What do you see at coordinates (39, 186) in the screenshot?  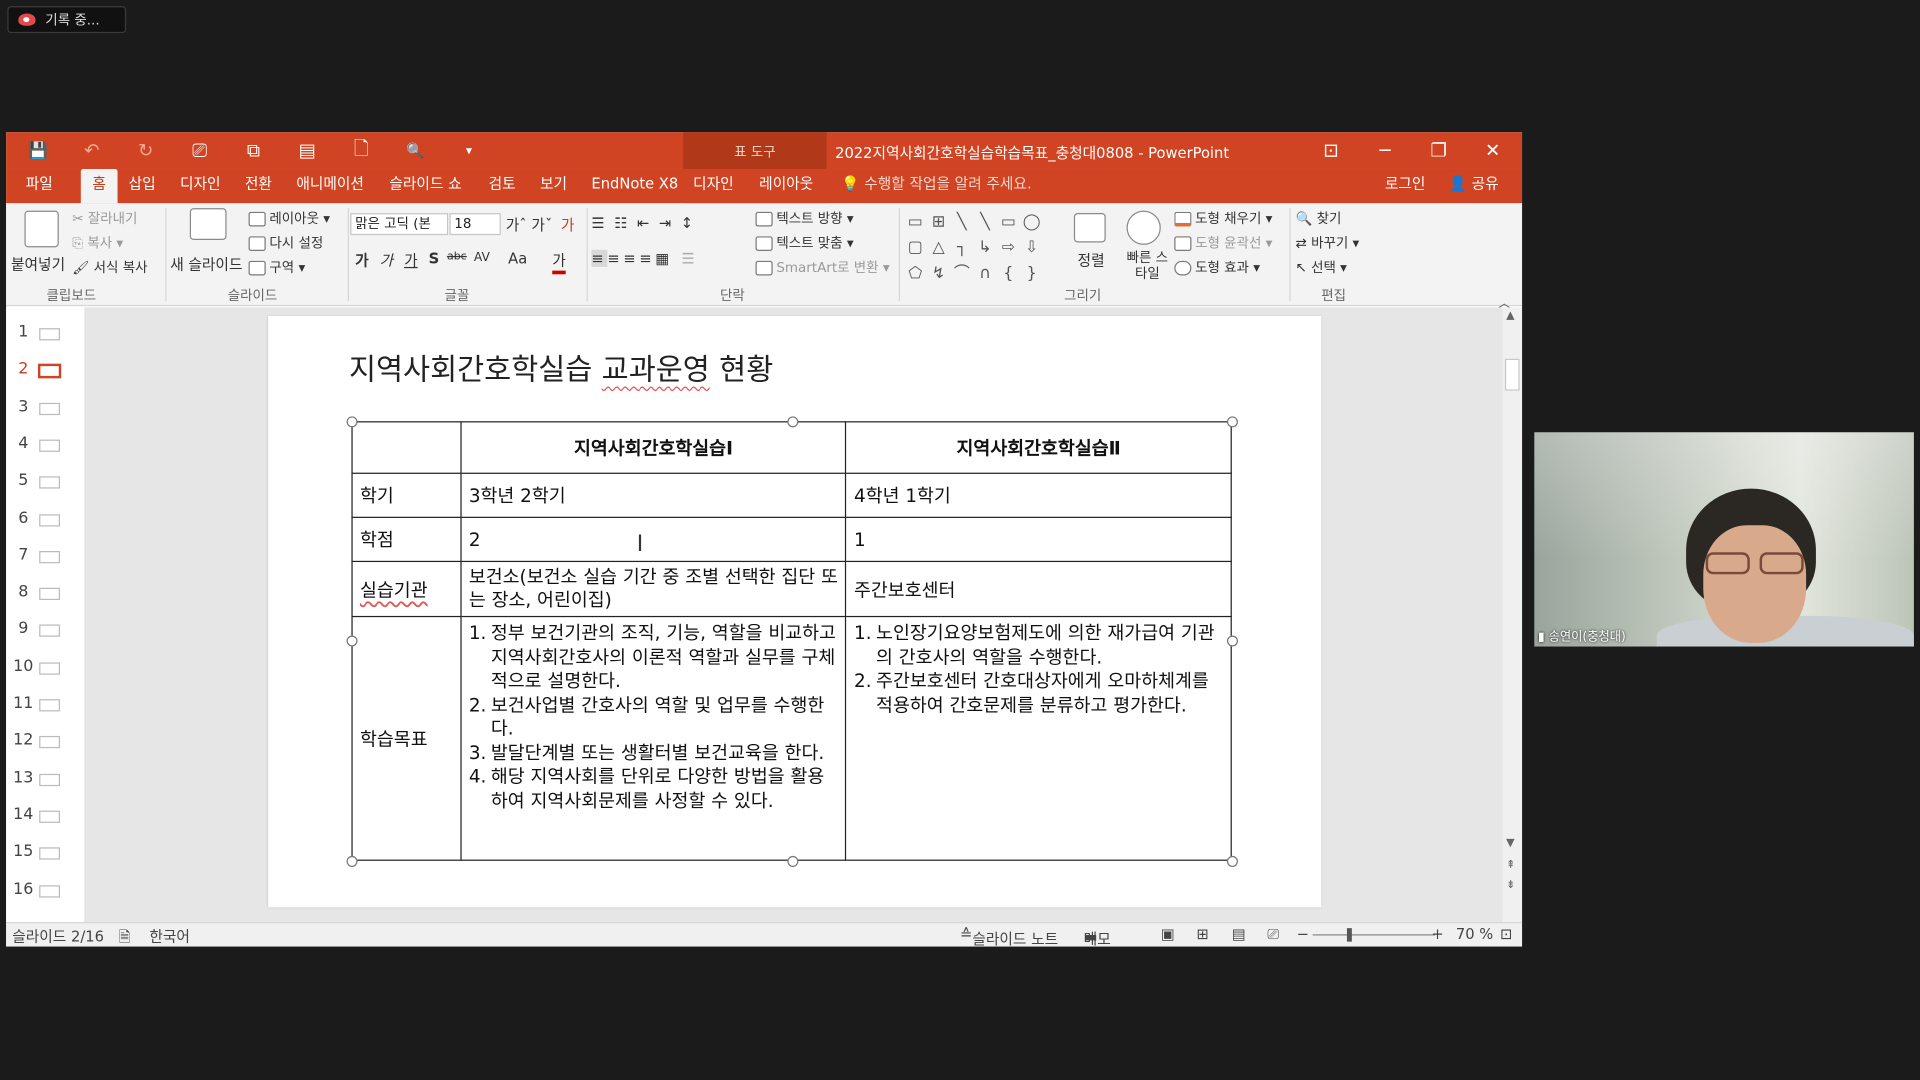 I see `tab-file: 파일` at bounding box center [39, 186].